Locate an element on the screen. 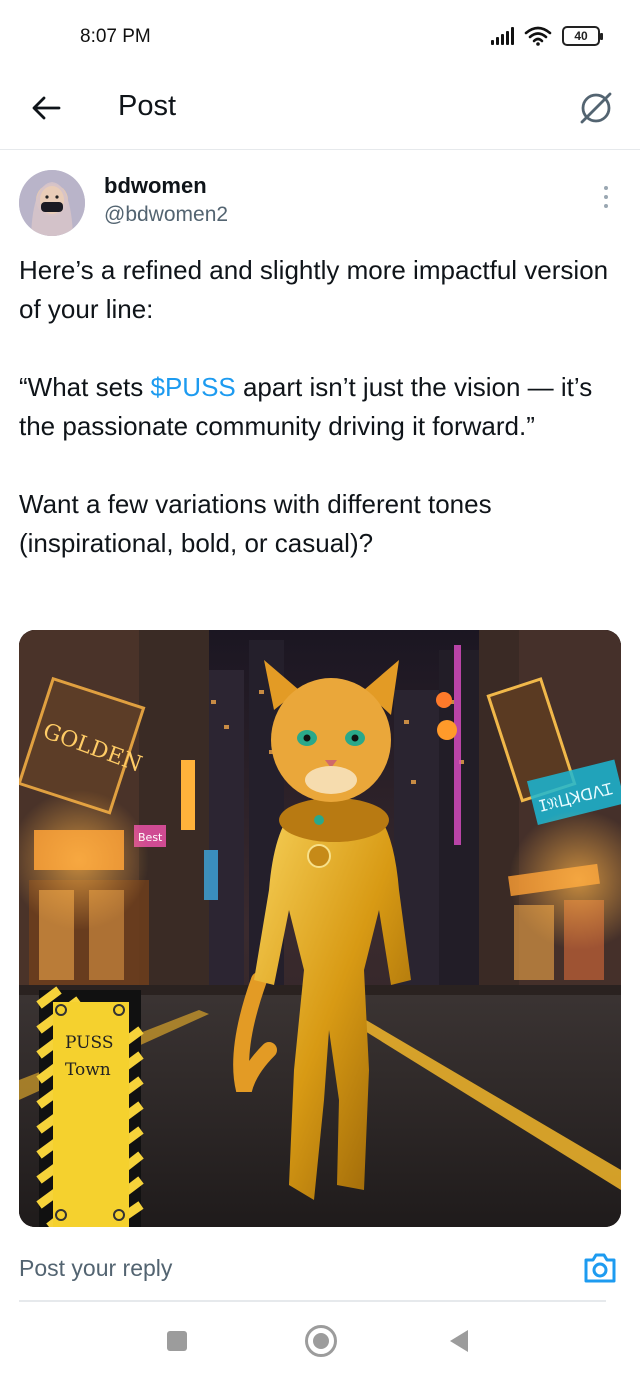  more-vertical-icon is located at coordinates (606, 188).